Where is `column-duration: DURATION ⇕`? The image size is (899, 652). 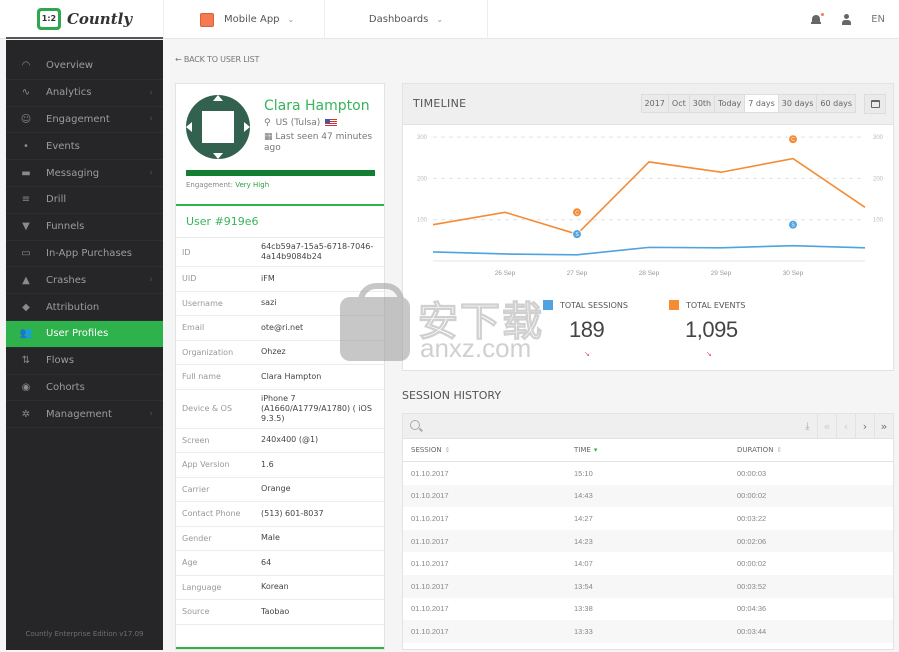
column-duration: DURATION ⇕ is located at coordinates (809, 450).